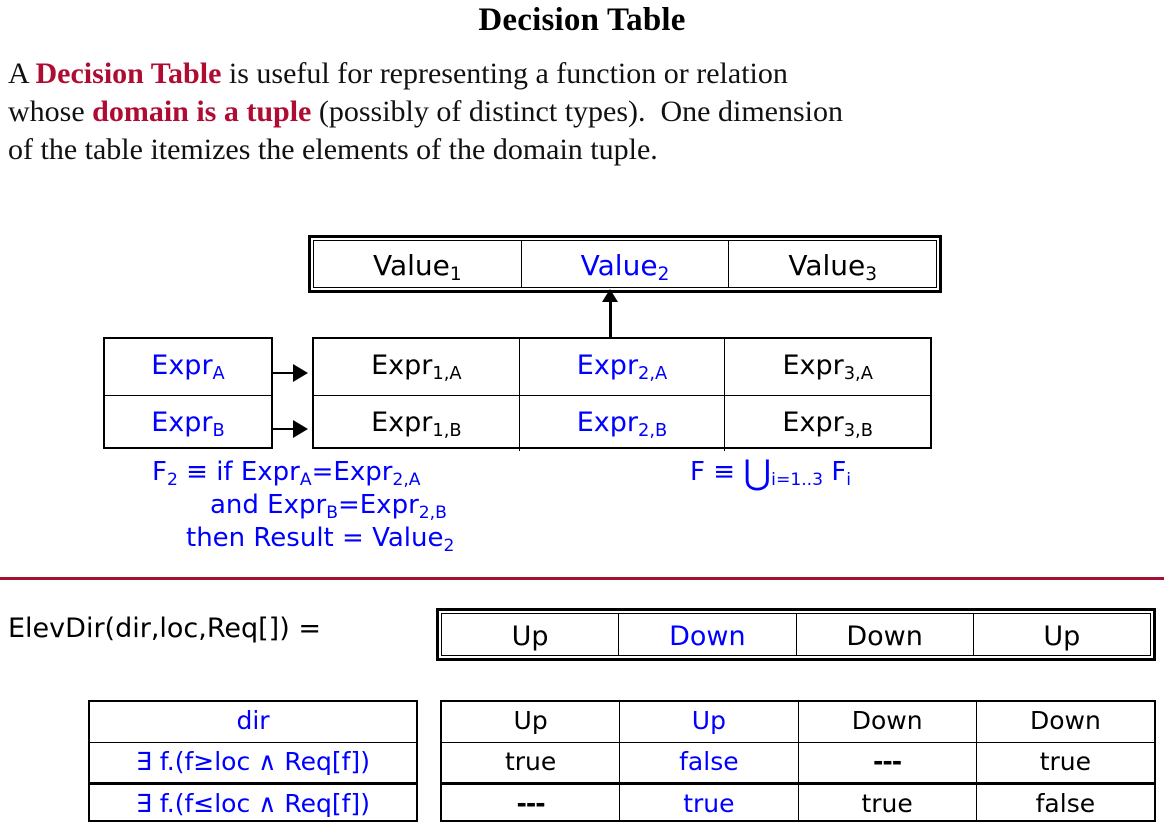 This screenshot has height=829, width=1164. I want to click on intro-text-pre: A, so click(22, 73).